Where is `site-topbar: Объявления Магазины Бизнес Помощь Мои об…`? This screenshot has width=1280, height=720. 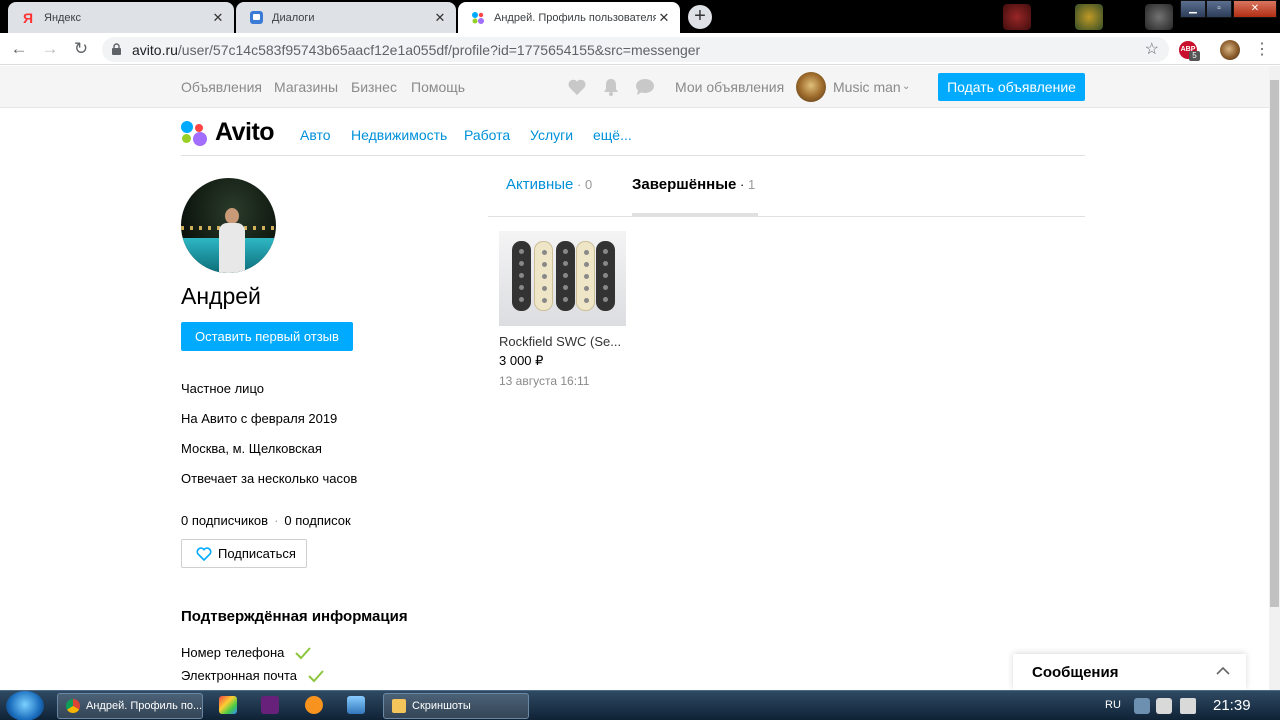
site-topbar: Объявления Магазины Бизнес Помощь Мои об… is located at coordinates (634, 87).